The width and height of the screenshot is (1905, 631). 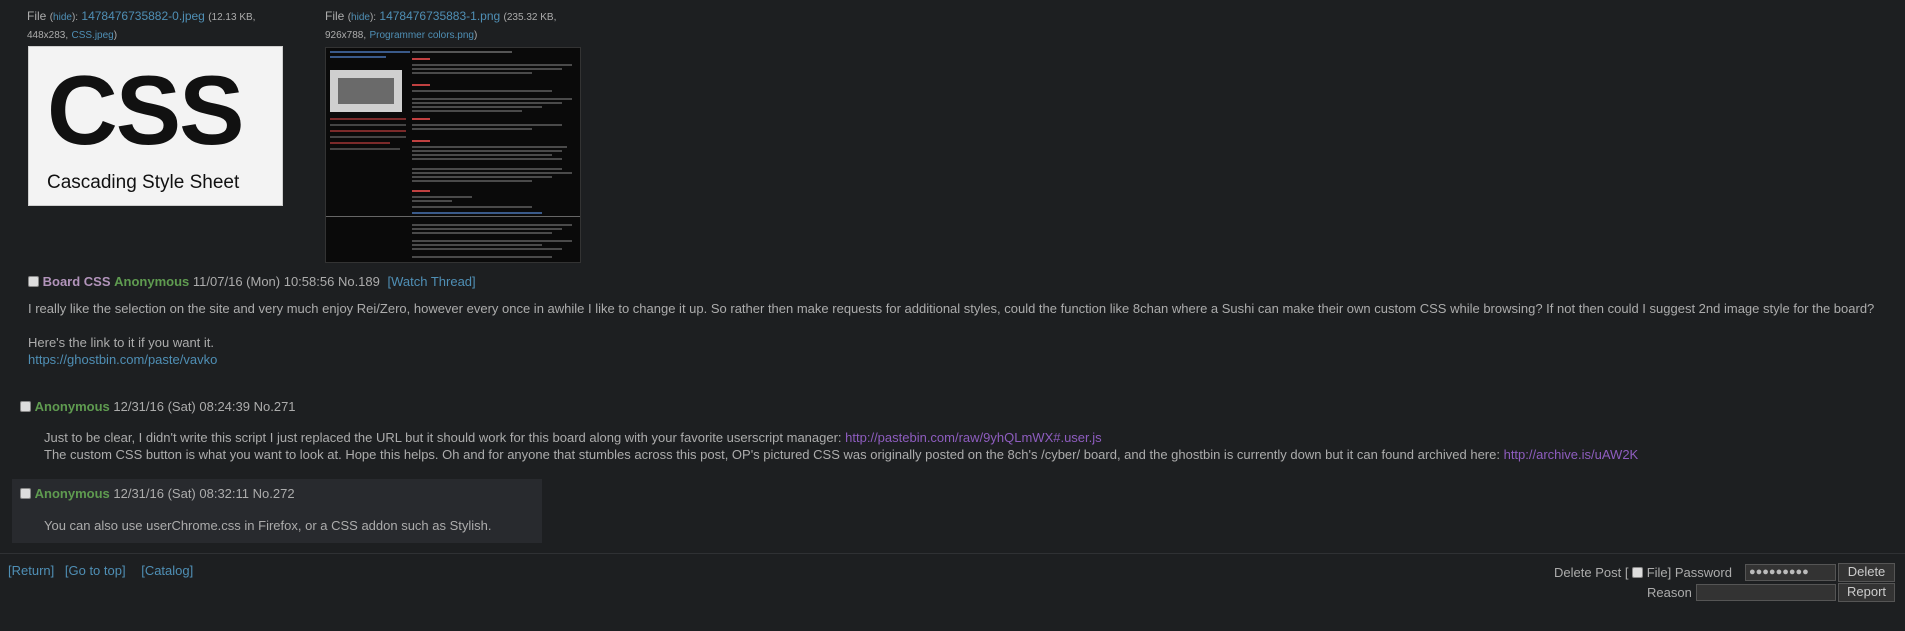 I want to click on thread-divider, so click(x=952, y=553).